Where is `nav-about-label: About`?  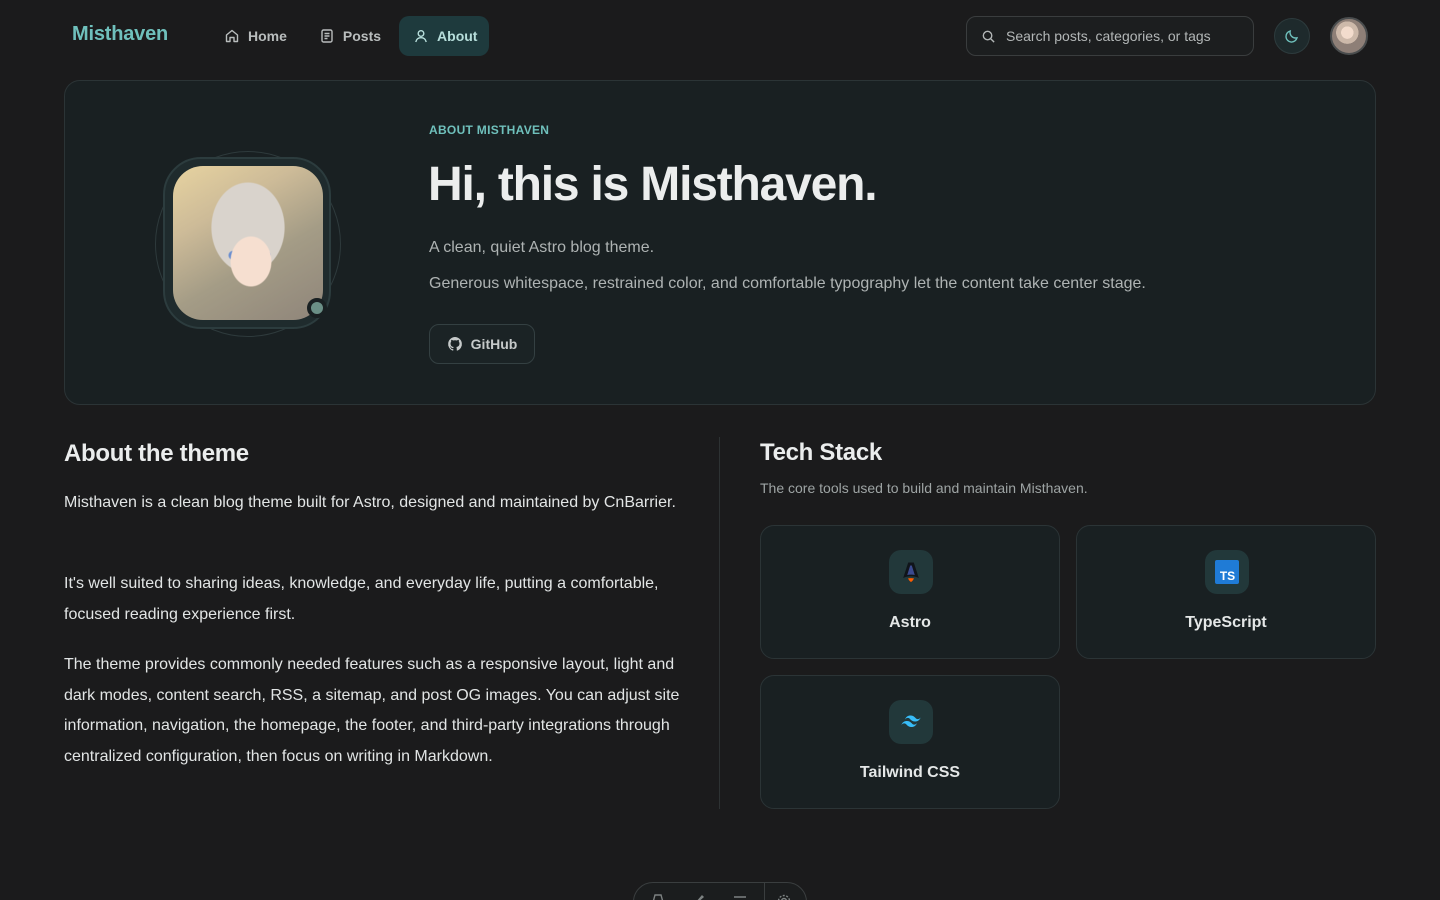 nav-about-label: About is located at coordinates (457, 36).